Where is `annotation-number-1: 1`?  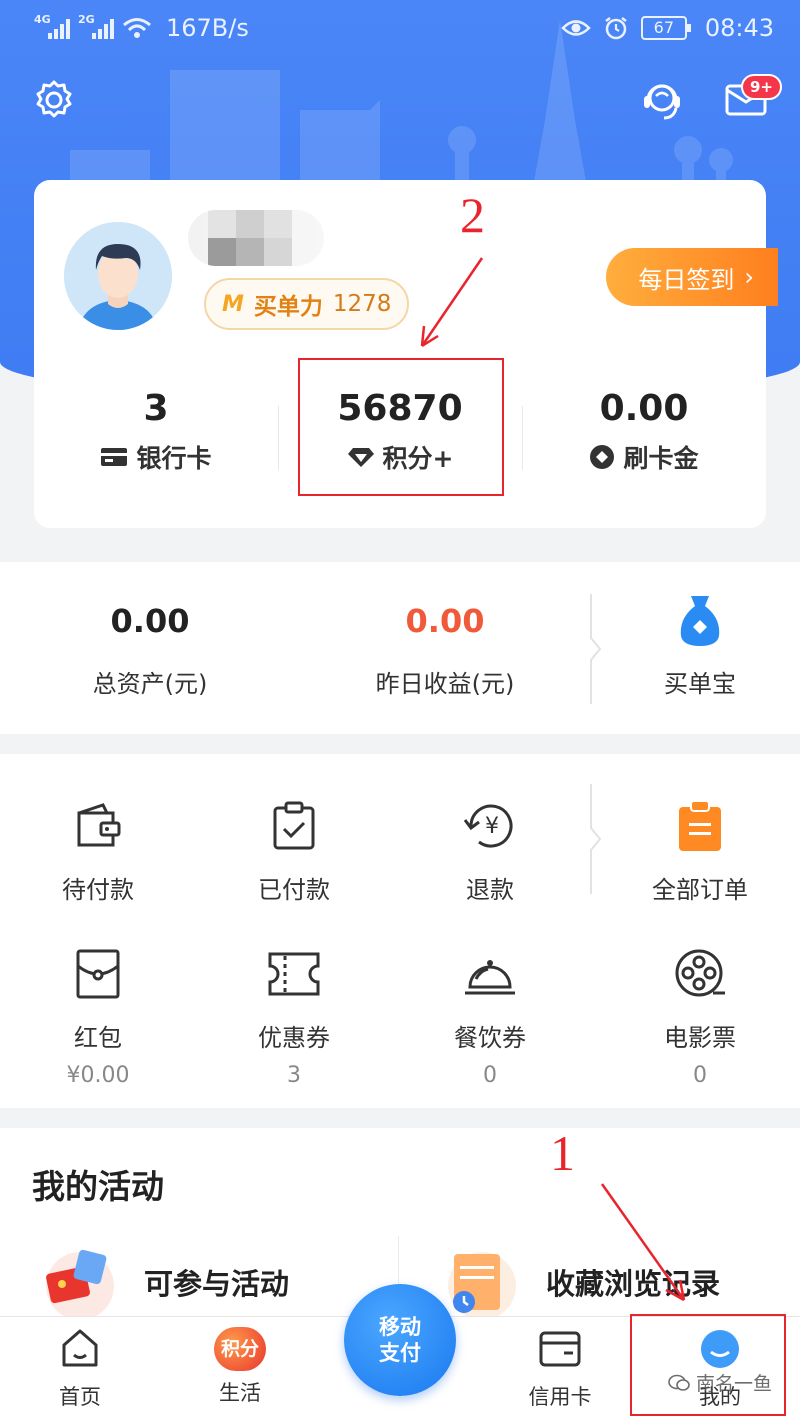
annotation-number-1: 1 is located at coordinates (562, 1153).